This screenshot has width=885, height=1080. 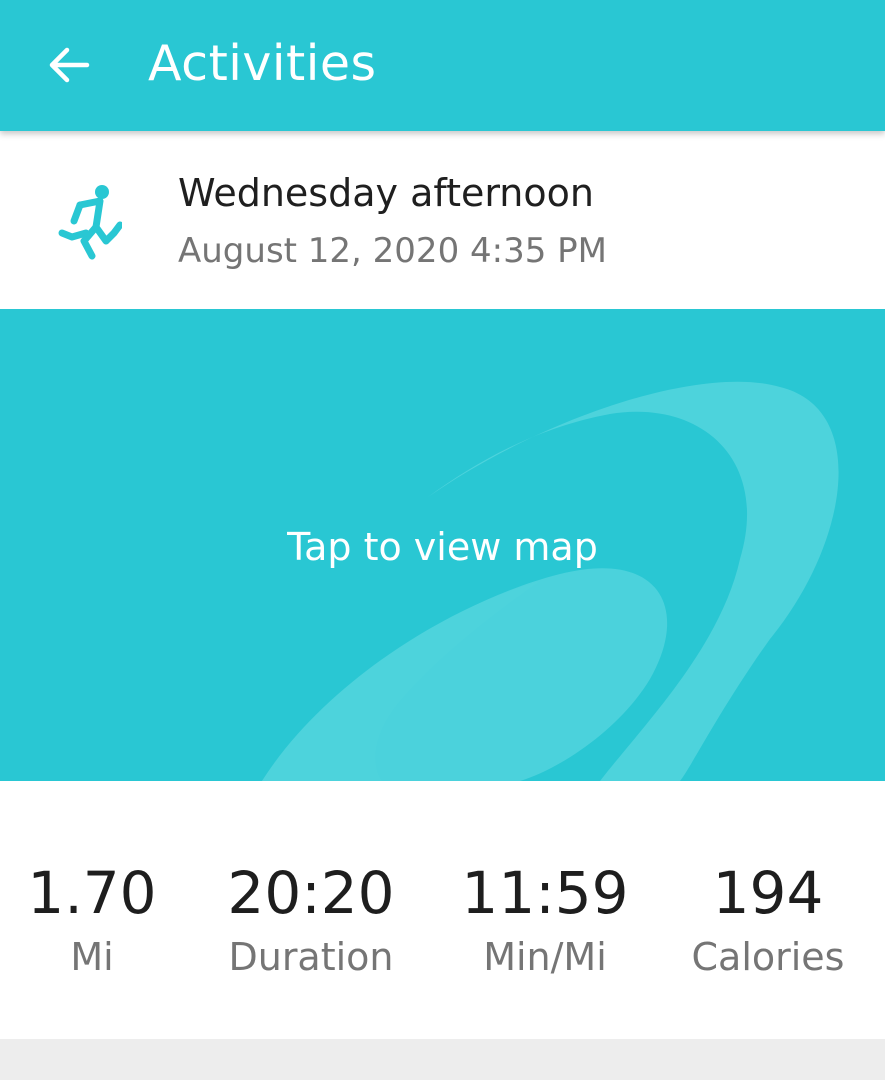 I want to click on activity-datetime: August 12, 2020 4:35 PM, so click(x=393, y=251).